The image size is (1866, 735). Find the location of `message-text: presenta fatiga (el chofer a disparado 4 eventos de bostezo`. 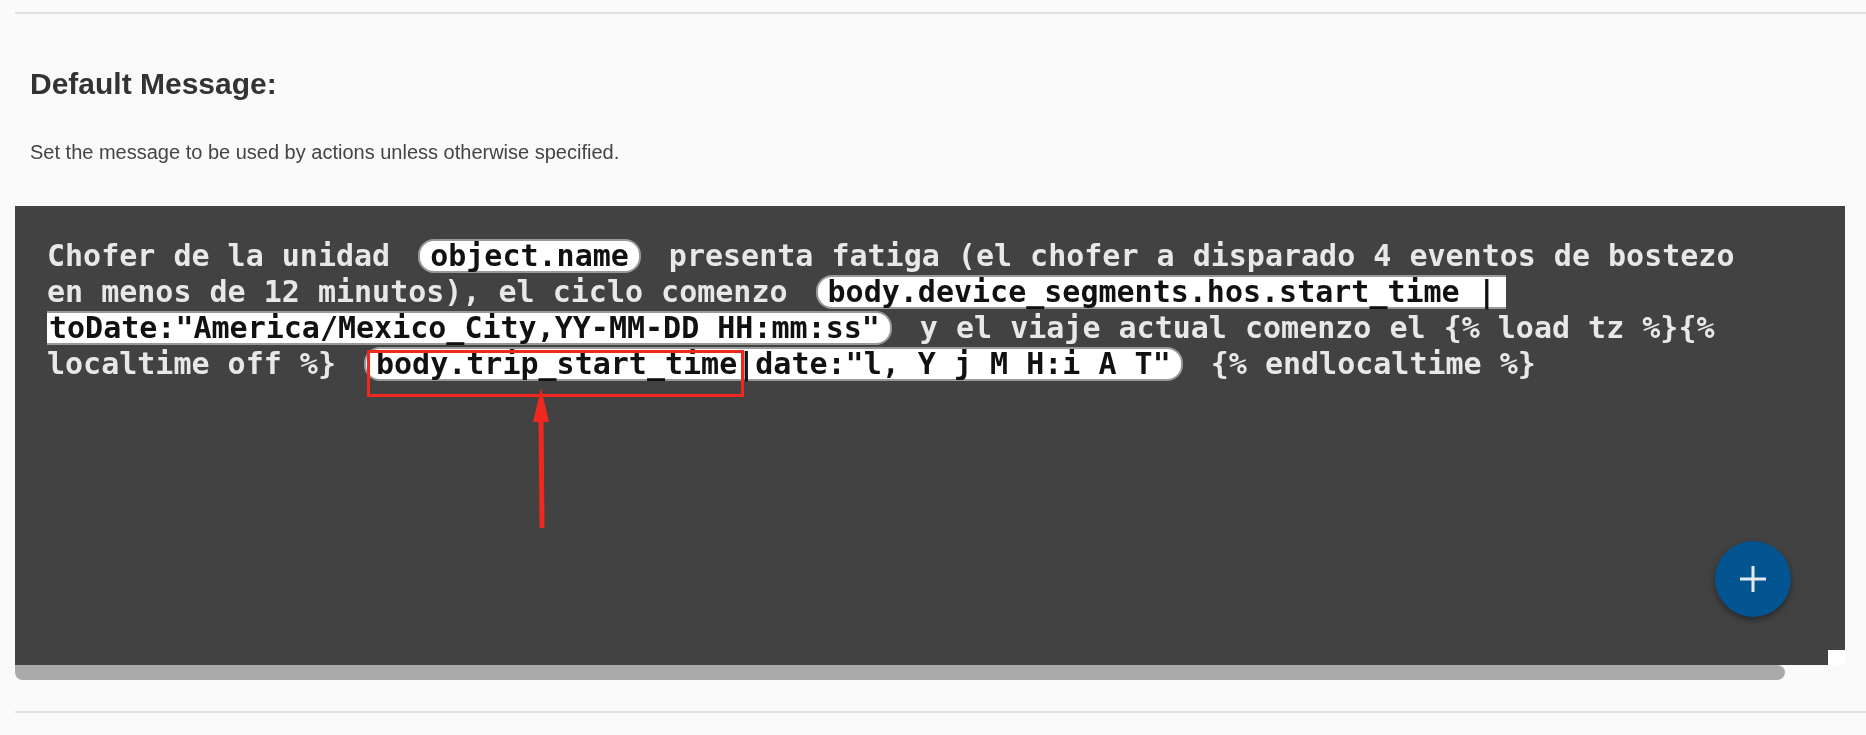

message-text: presenta fatiga (el chofer a disparado 4 eventos de bostezo is located at coordinates (1201, 256).